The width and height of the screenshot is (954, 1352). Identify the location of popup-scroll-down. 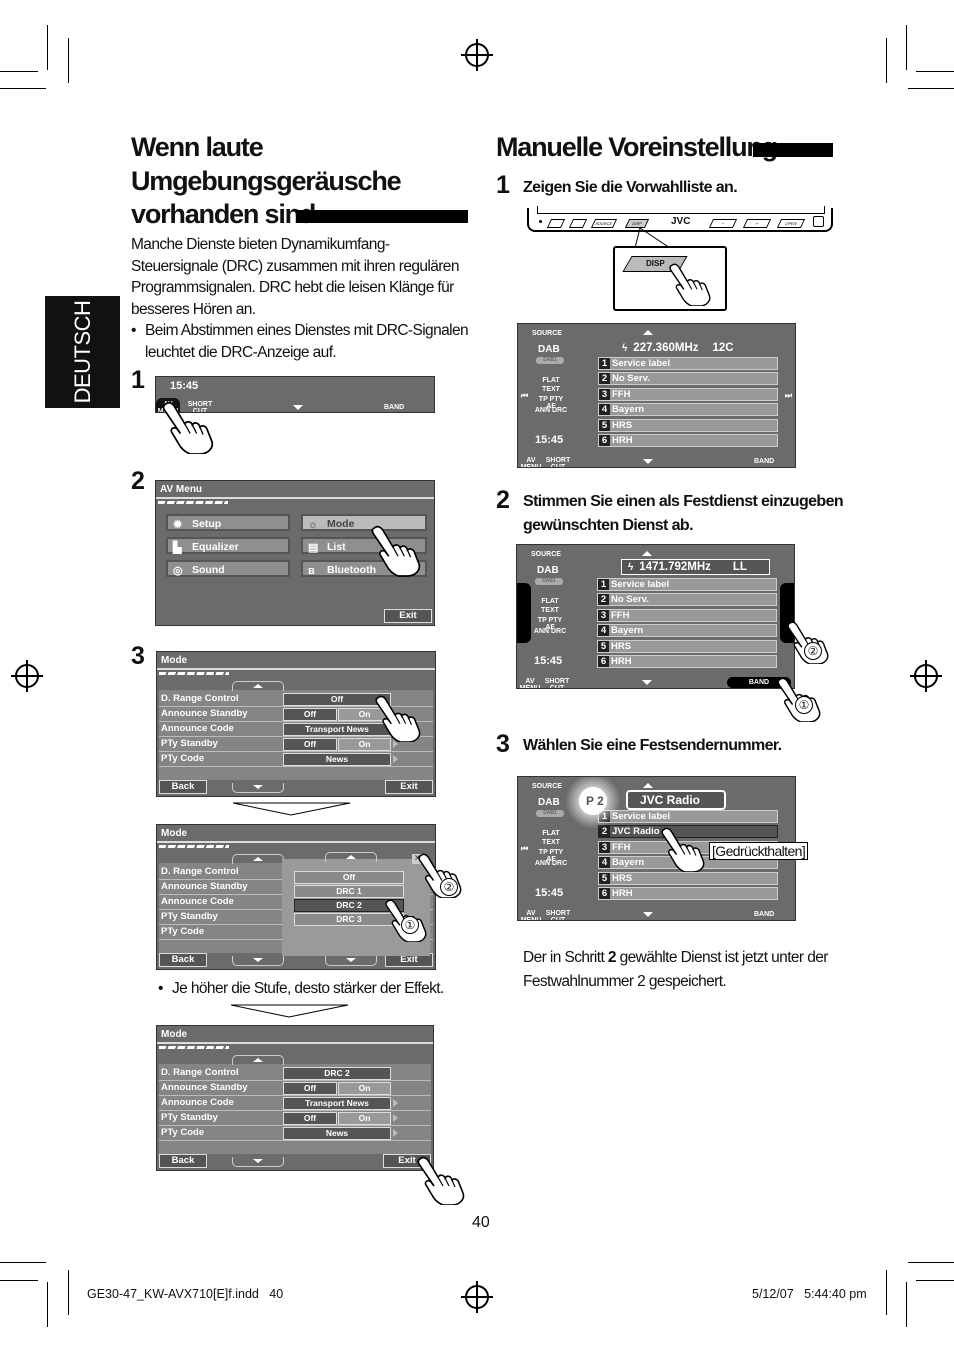
(351, 961).